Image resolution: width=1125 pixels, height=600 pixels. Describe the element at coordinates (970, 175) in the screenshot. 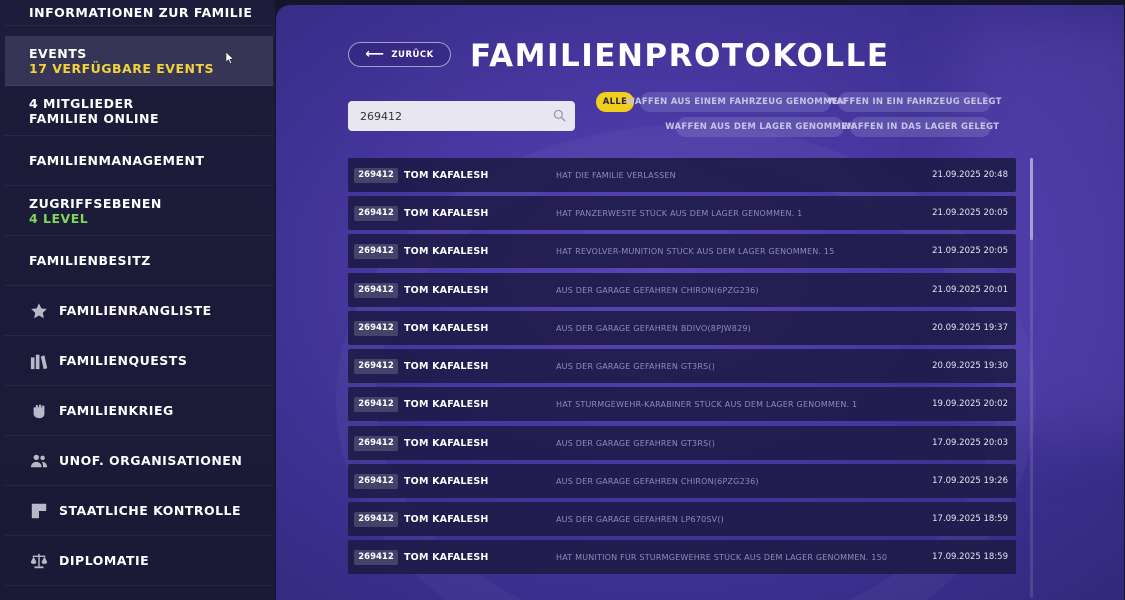

I see `log-time: 21.09.2025 20:48` at that location.